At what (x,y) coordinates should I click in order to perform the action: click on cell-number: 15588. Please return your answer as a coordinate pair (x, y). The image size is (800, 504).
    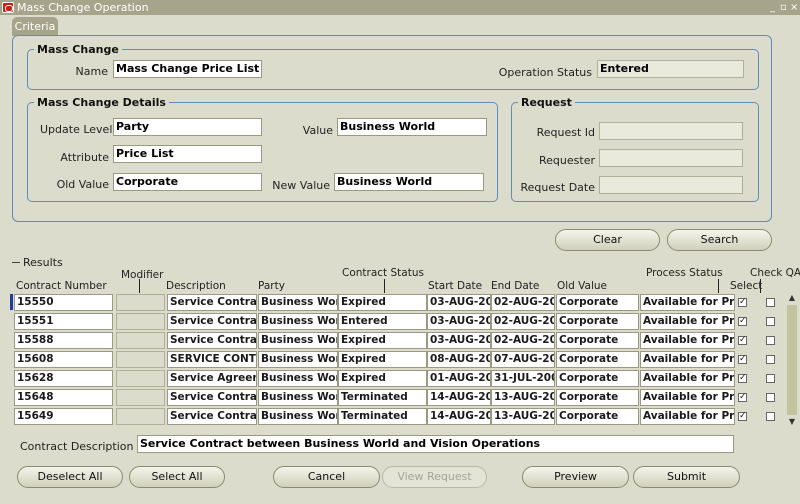
    Looking at the image, I should click on (63, 340).